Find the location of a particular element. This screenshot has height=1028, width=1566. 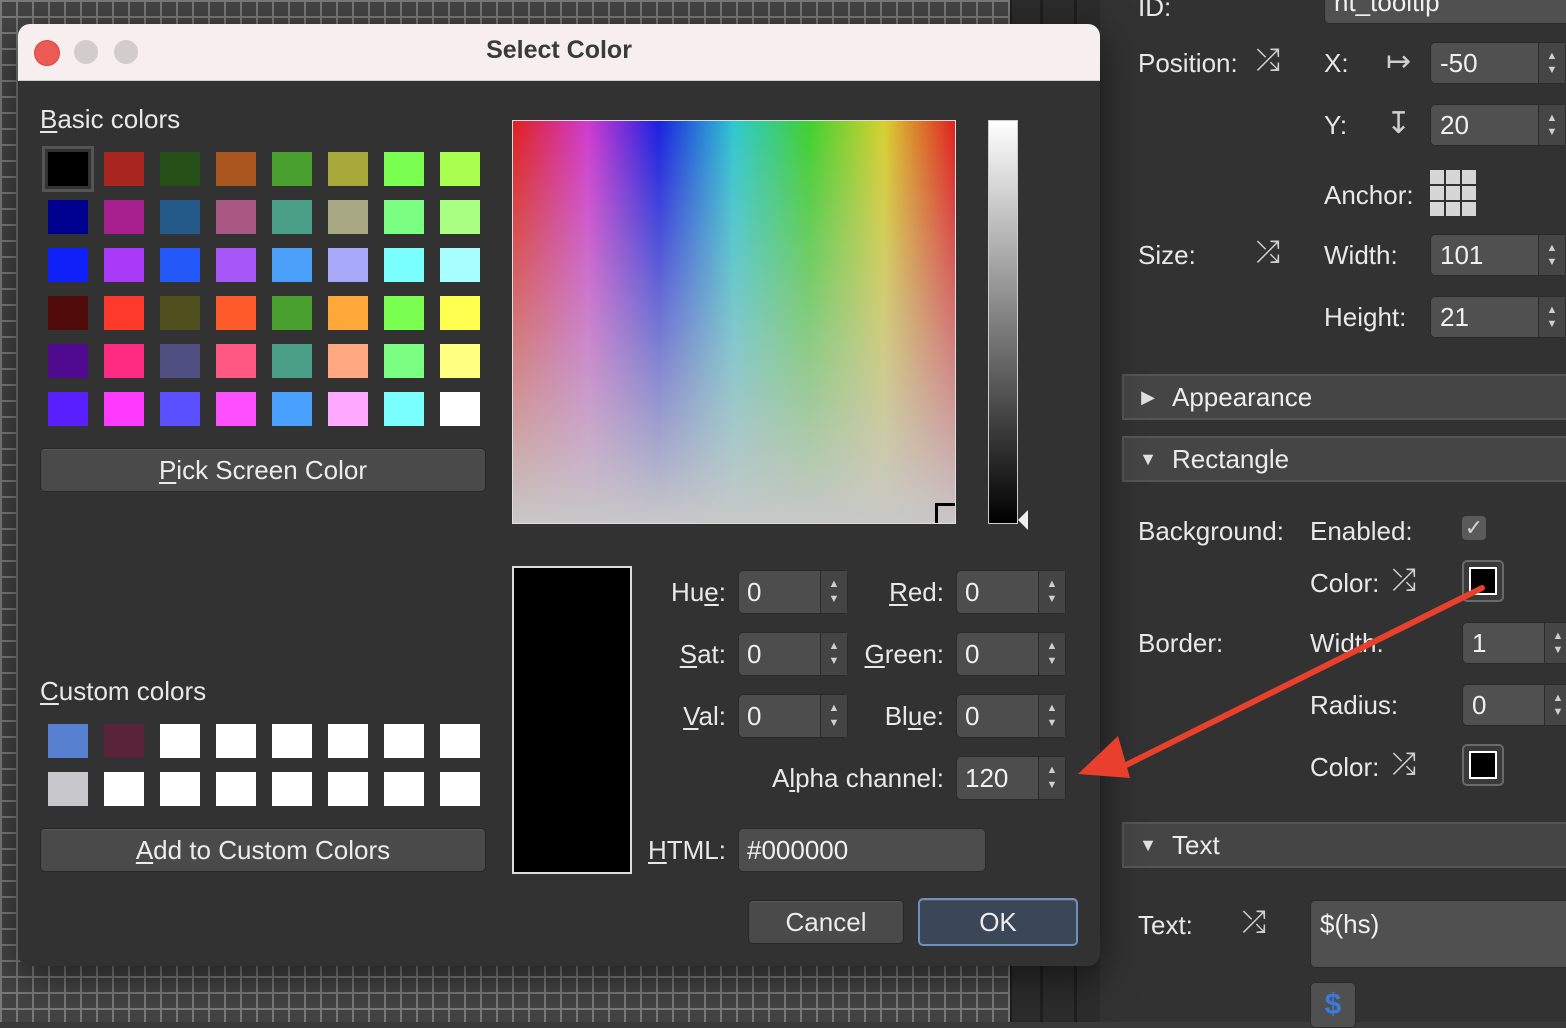

bg-color-button is located at coordinates (1483, 581).